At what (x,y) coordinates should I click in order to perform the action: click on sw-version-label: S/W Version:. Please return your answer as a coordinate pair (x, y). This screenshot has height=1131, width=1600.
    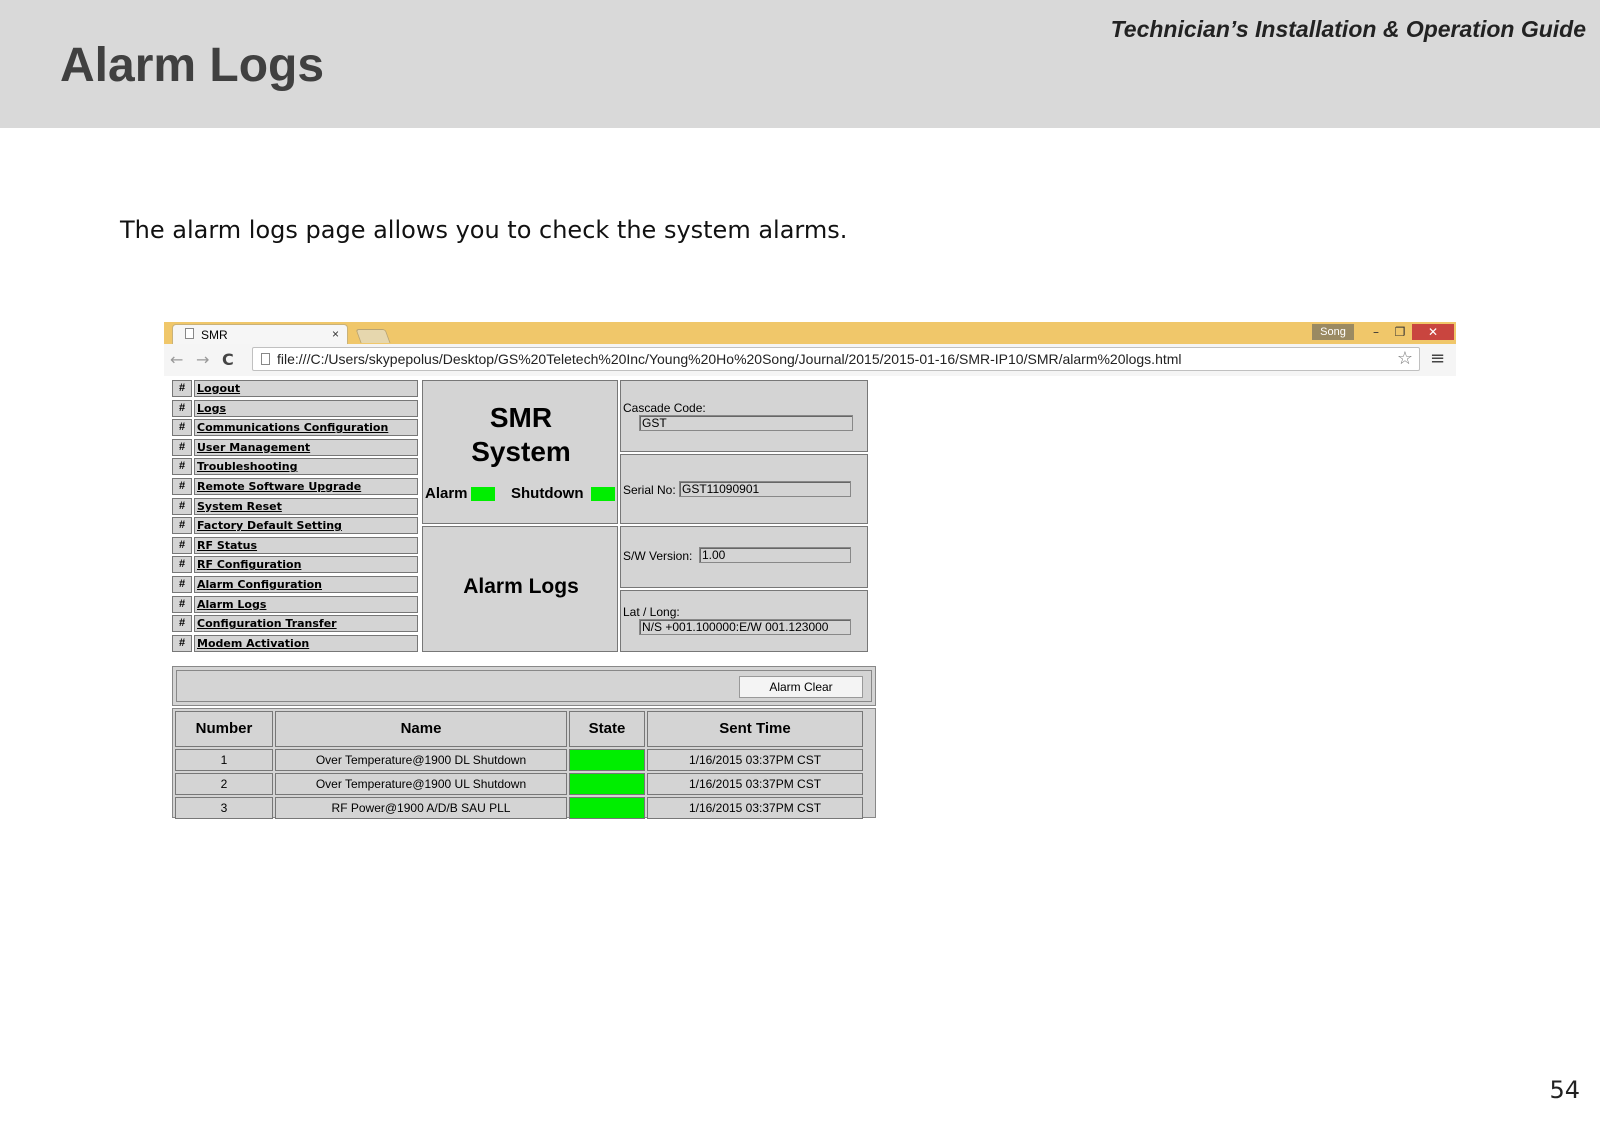
    Looking at the image, I should click on (658, 556).